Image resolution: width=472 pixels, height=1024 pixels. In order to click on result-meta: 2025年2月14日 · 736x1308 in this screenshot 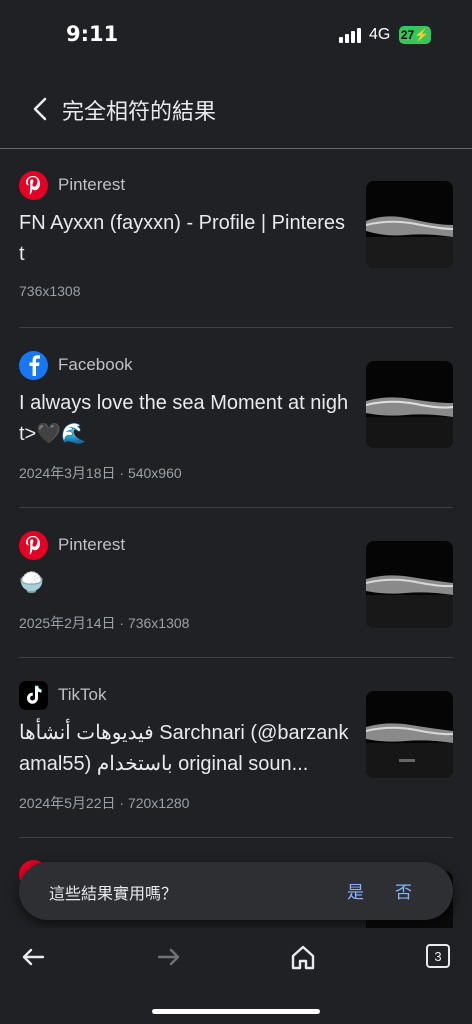, I will do `click(104, 623)`.